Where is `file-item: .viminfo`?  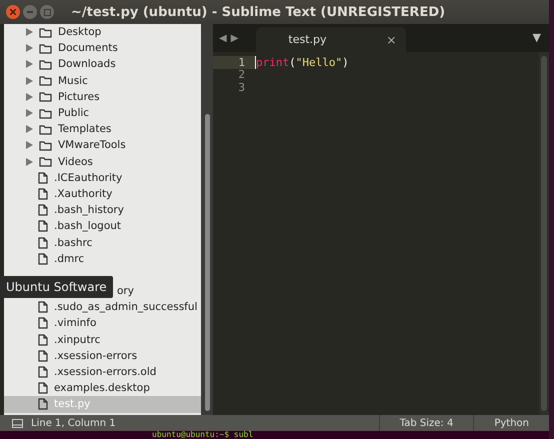 file-item: .viminfo is located at coordinates (102, 323).